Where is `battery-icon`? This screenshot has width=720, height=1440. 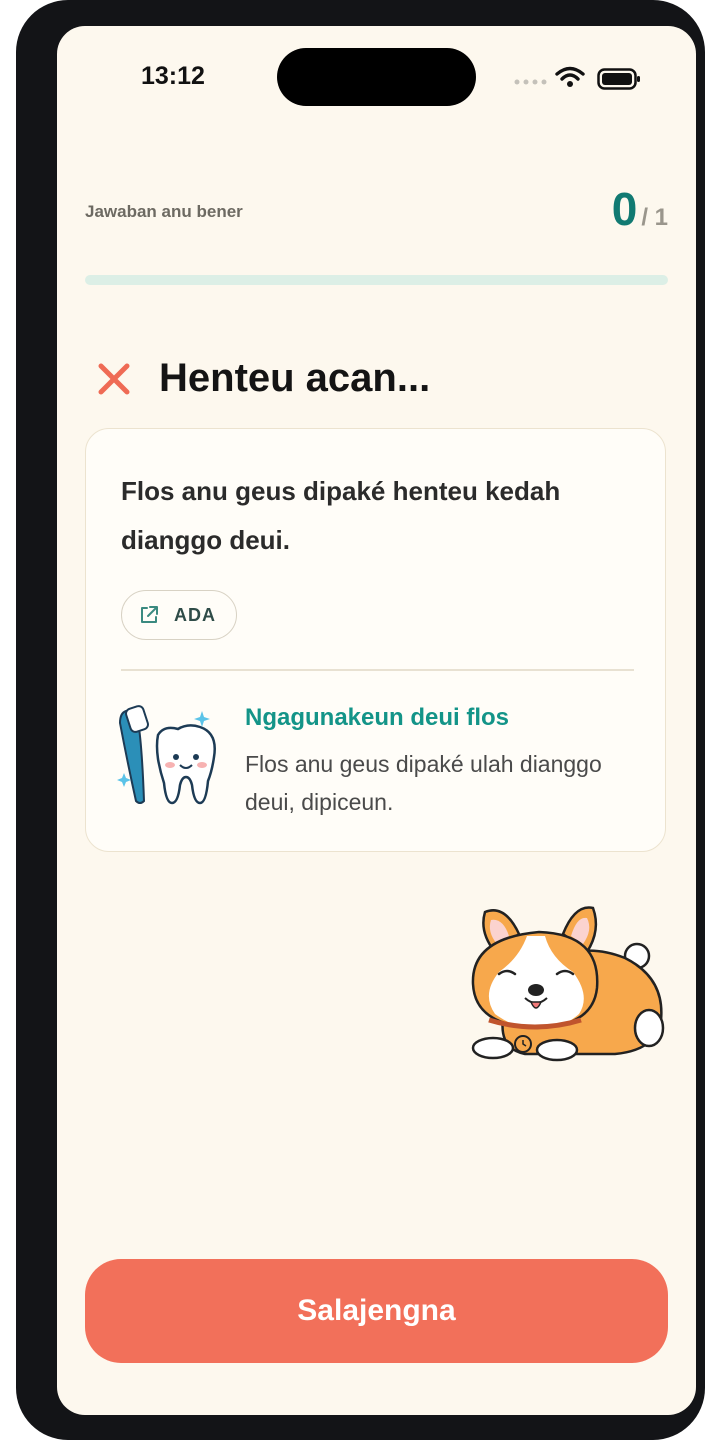 battery-icon is located at coordinates (618, 79).